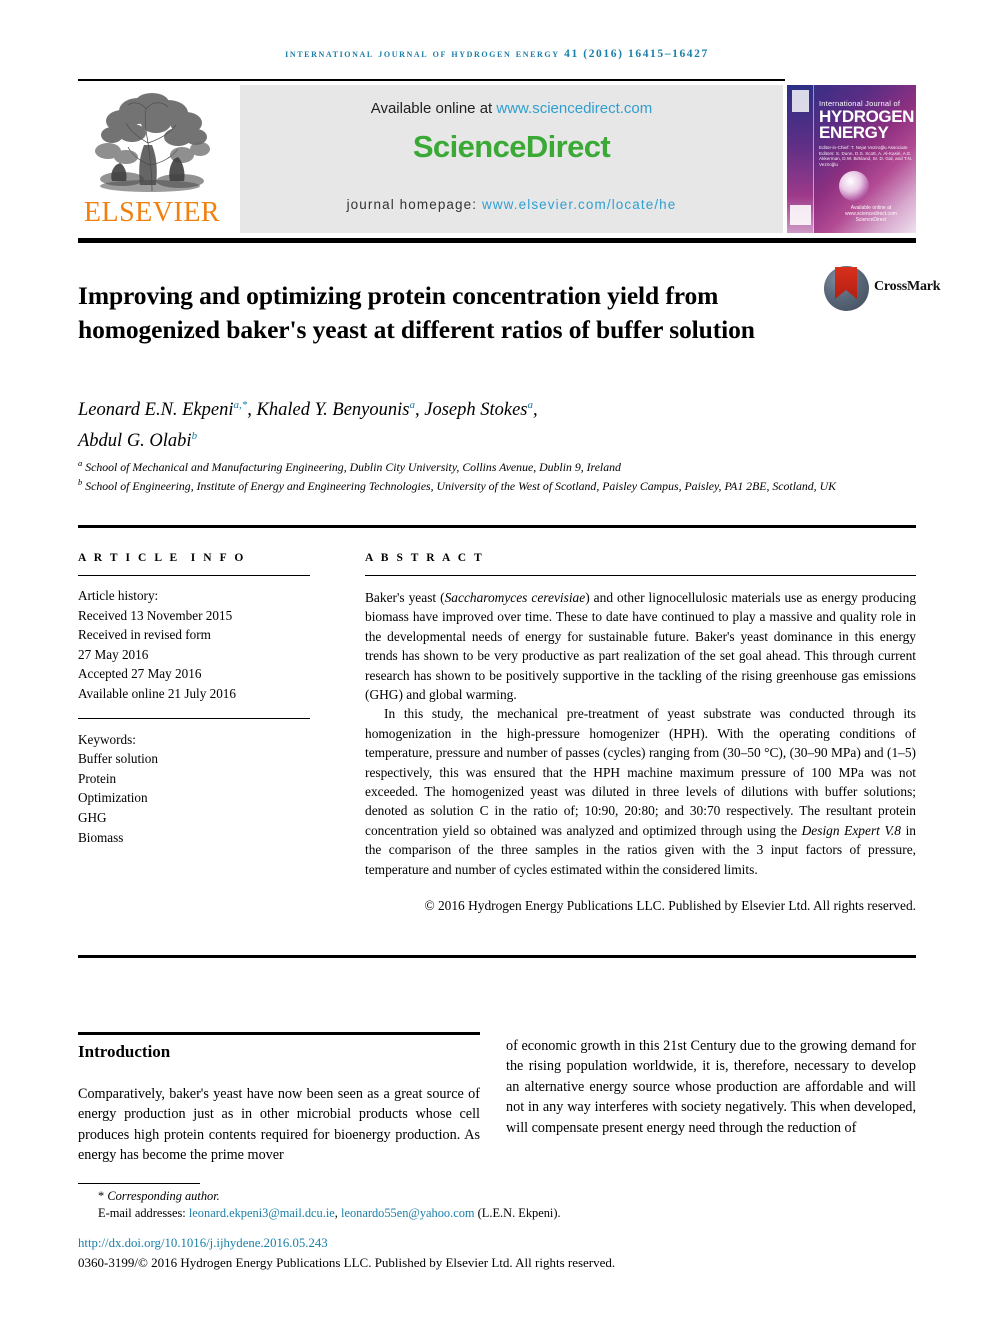  I want to click on corresponding-author-note: * Corresponding author., so click(497, 1196).